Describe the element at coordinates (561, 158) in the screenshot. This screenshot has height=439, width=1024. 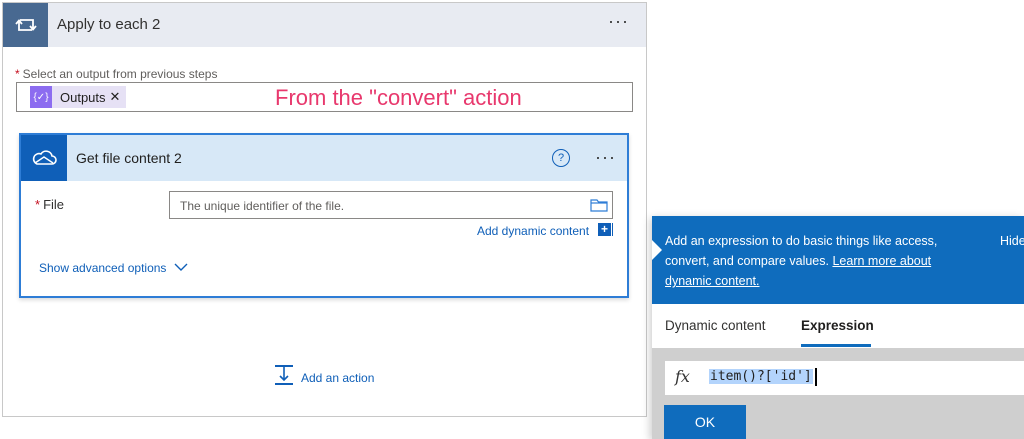
I see `help-icon: ?` at that location.